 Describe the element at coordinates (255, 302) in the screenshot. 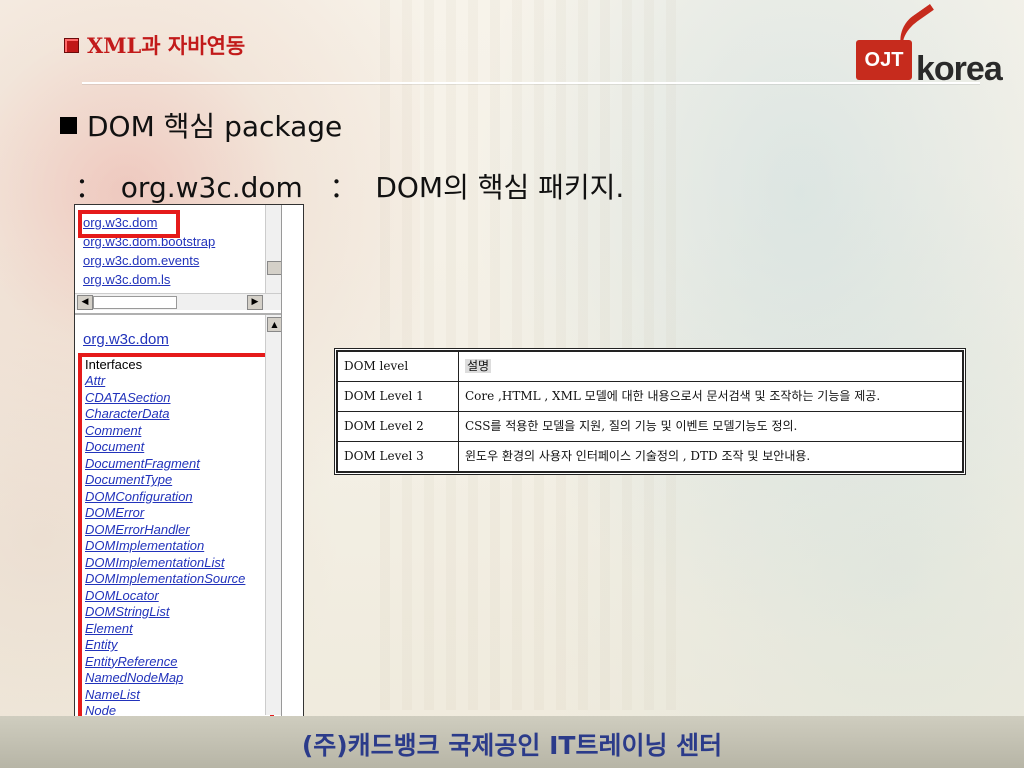

I see `scroll-right-icon: ▶` at that location.